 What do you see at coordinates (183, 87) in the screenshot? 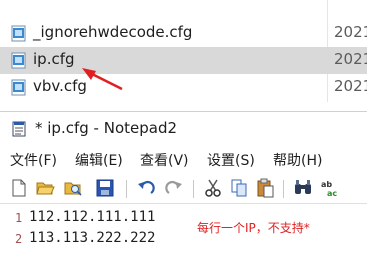
I see `file-row-vbv-cfg: vbv.cfg 2021` at bounding box center [183, 87].